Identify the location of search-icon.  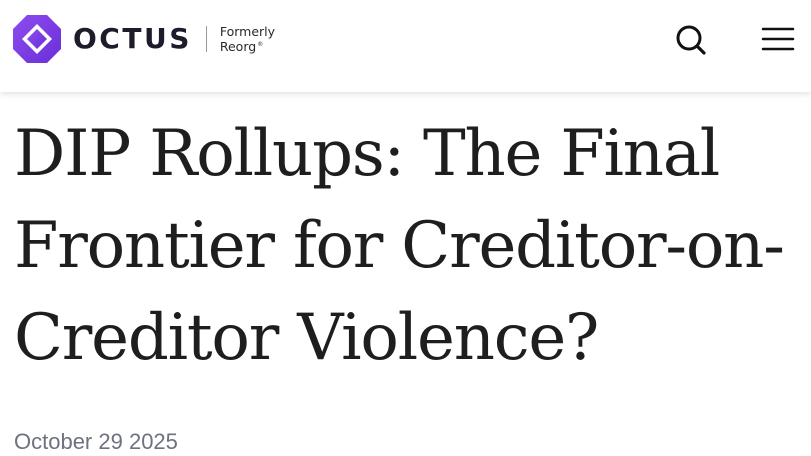
(691, 40).